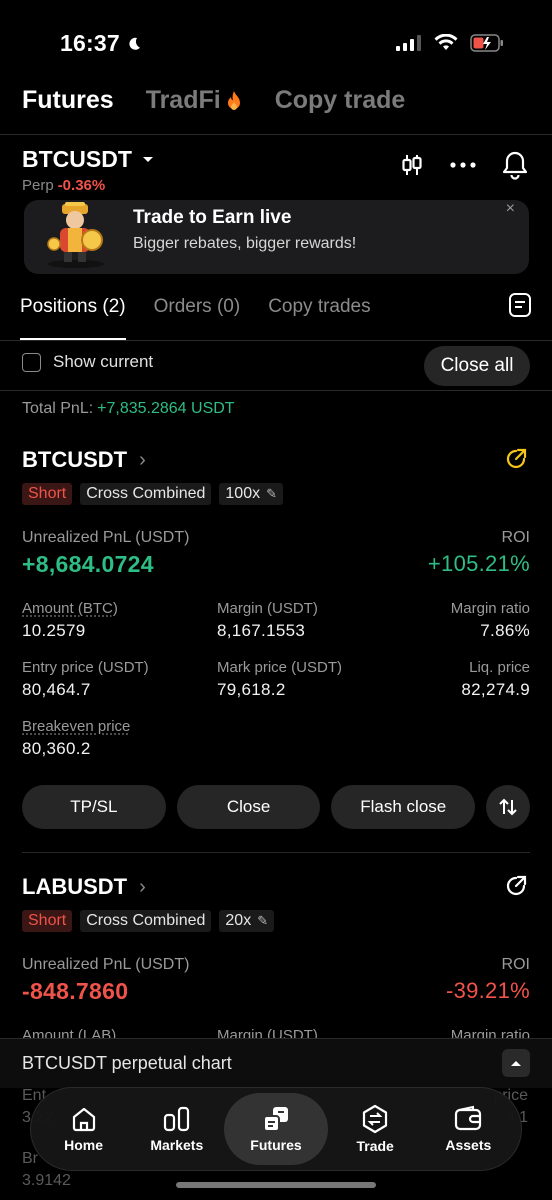 The width and height of the screenshot is (552, 1200). What do you see at coordinates (495, 679) in the screenshot?
I see `liq-price-cell: Liq. price 82,274.9` at bounding box center [495, 679].